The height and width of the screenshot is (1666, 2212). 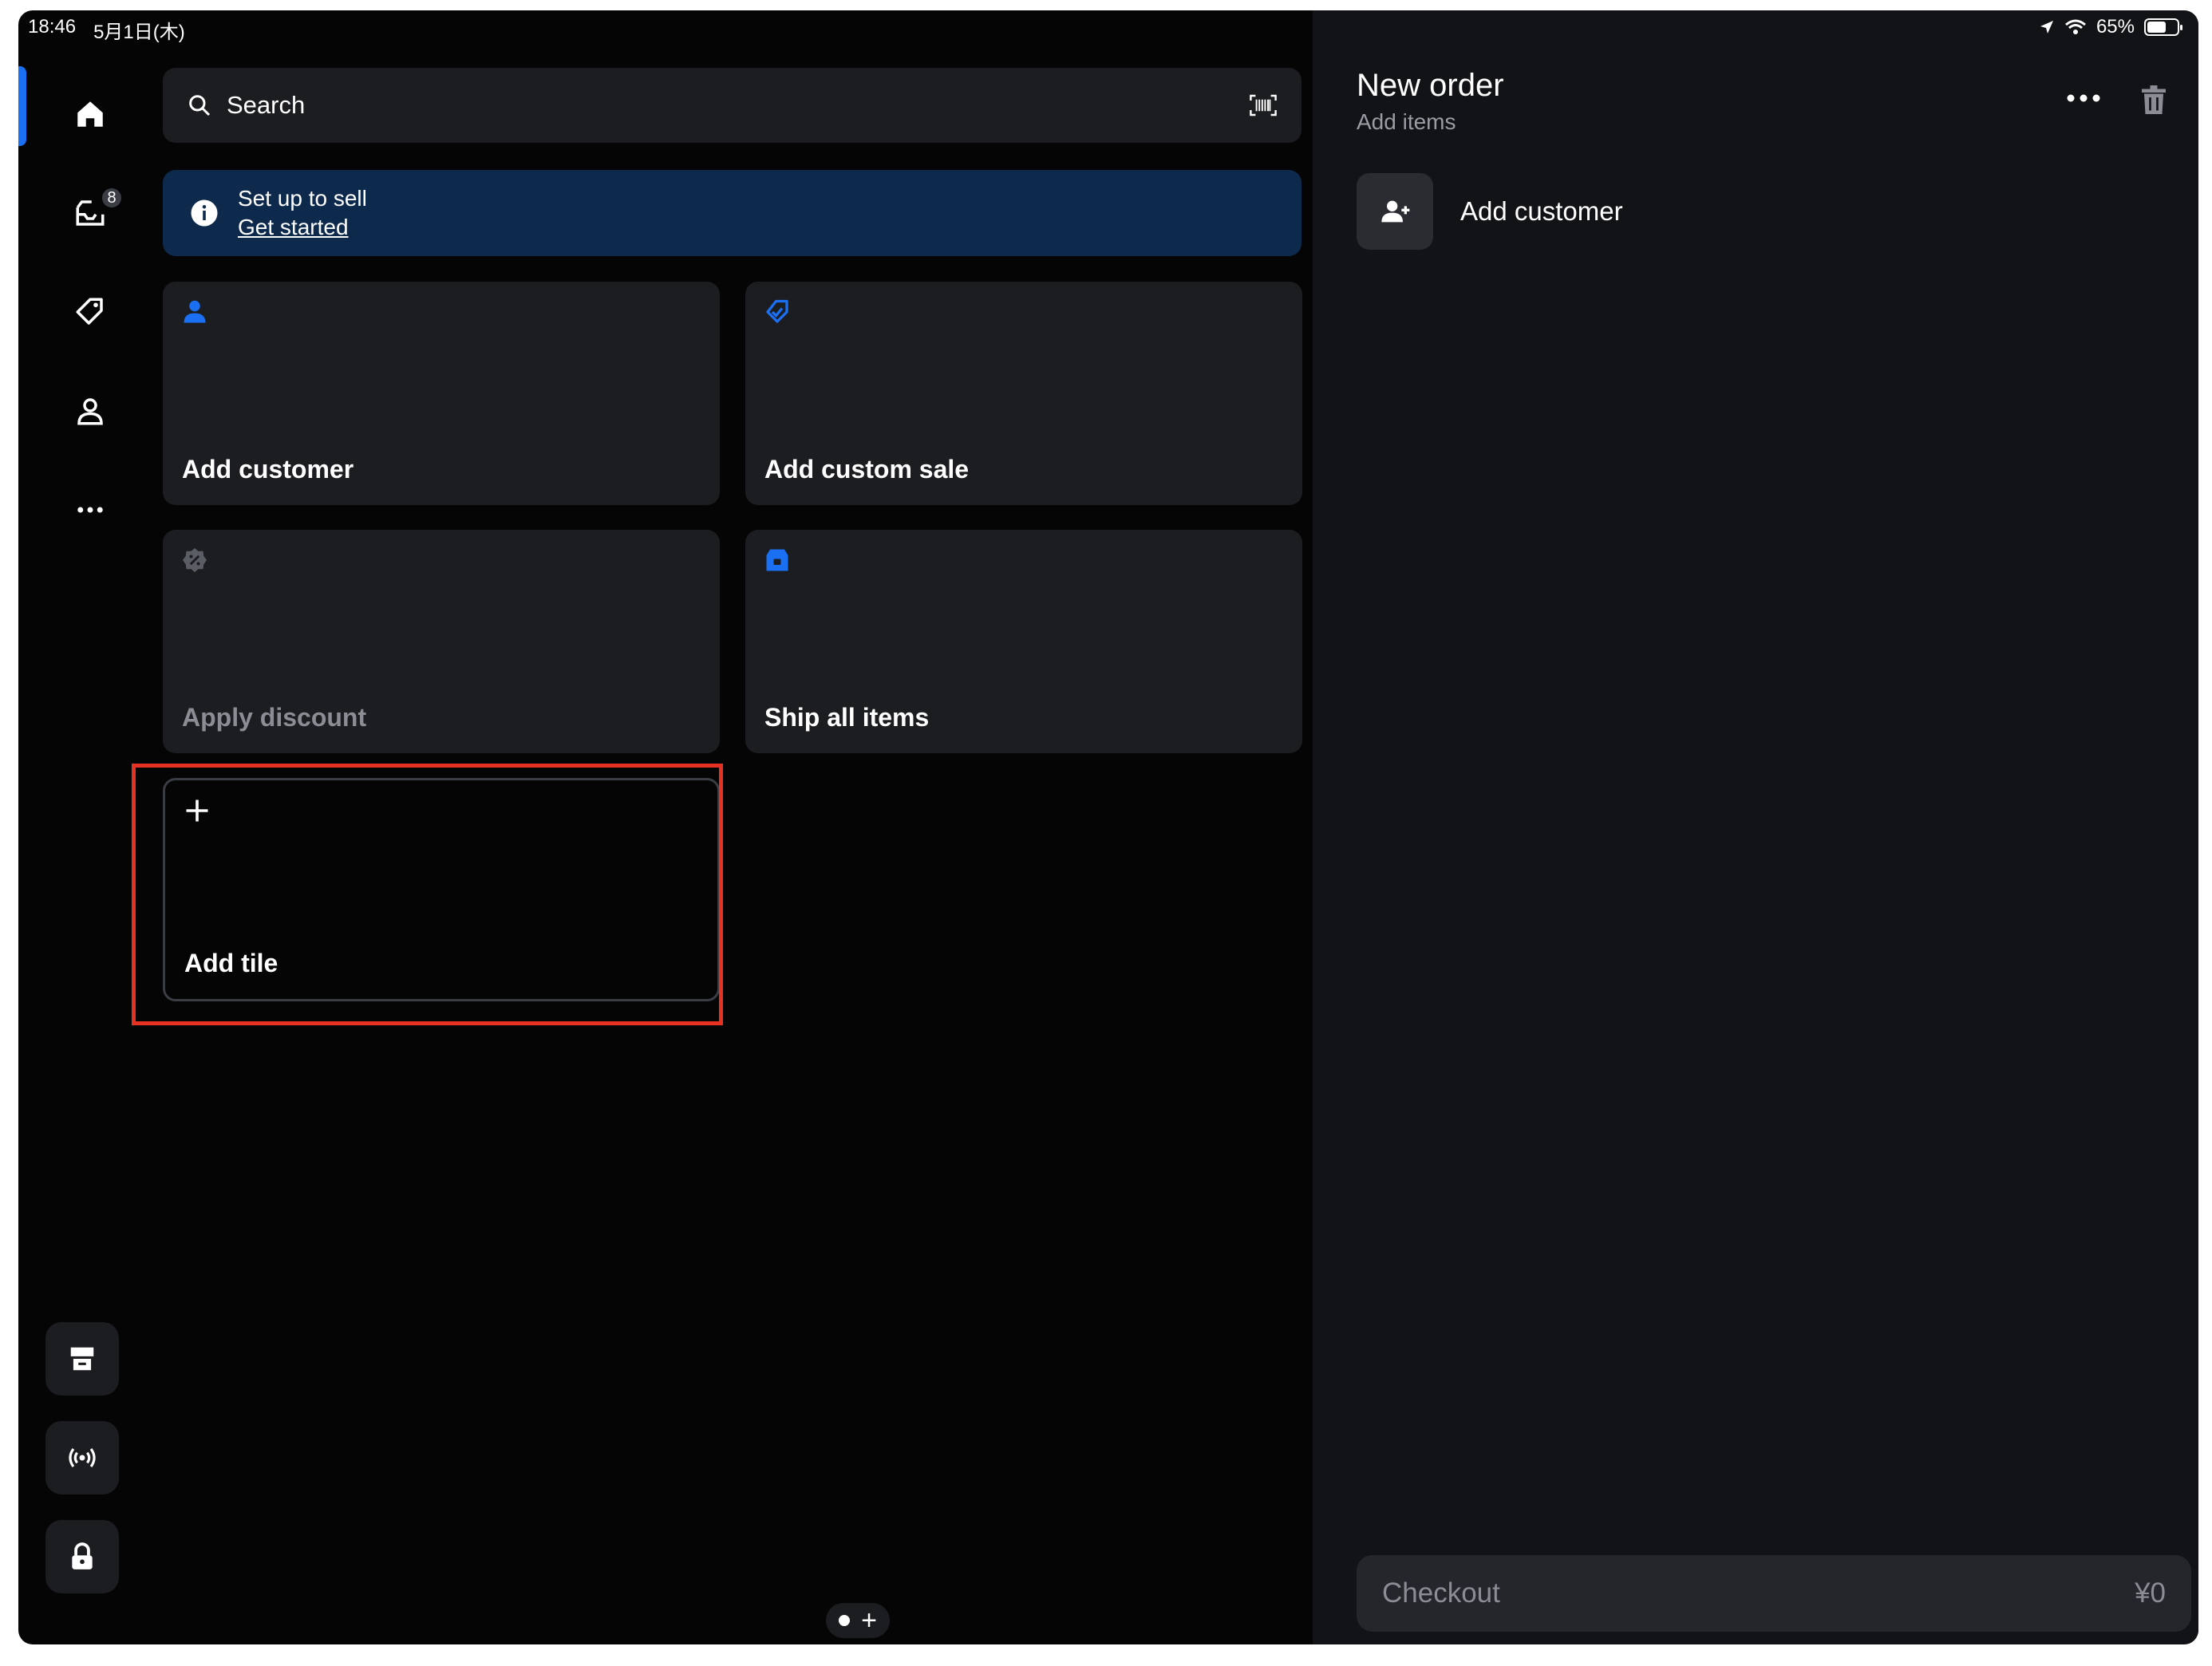 What do you see at coordinates (2153, 100) in the screenshot?
I see `trash-icon` at bounding box center [2153, 100].